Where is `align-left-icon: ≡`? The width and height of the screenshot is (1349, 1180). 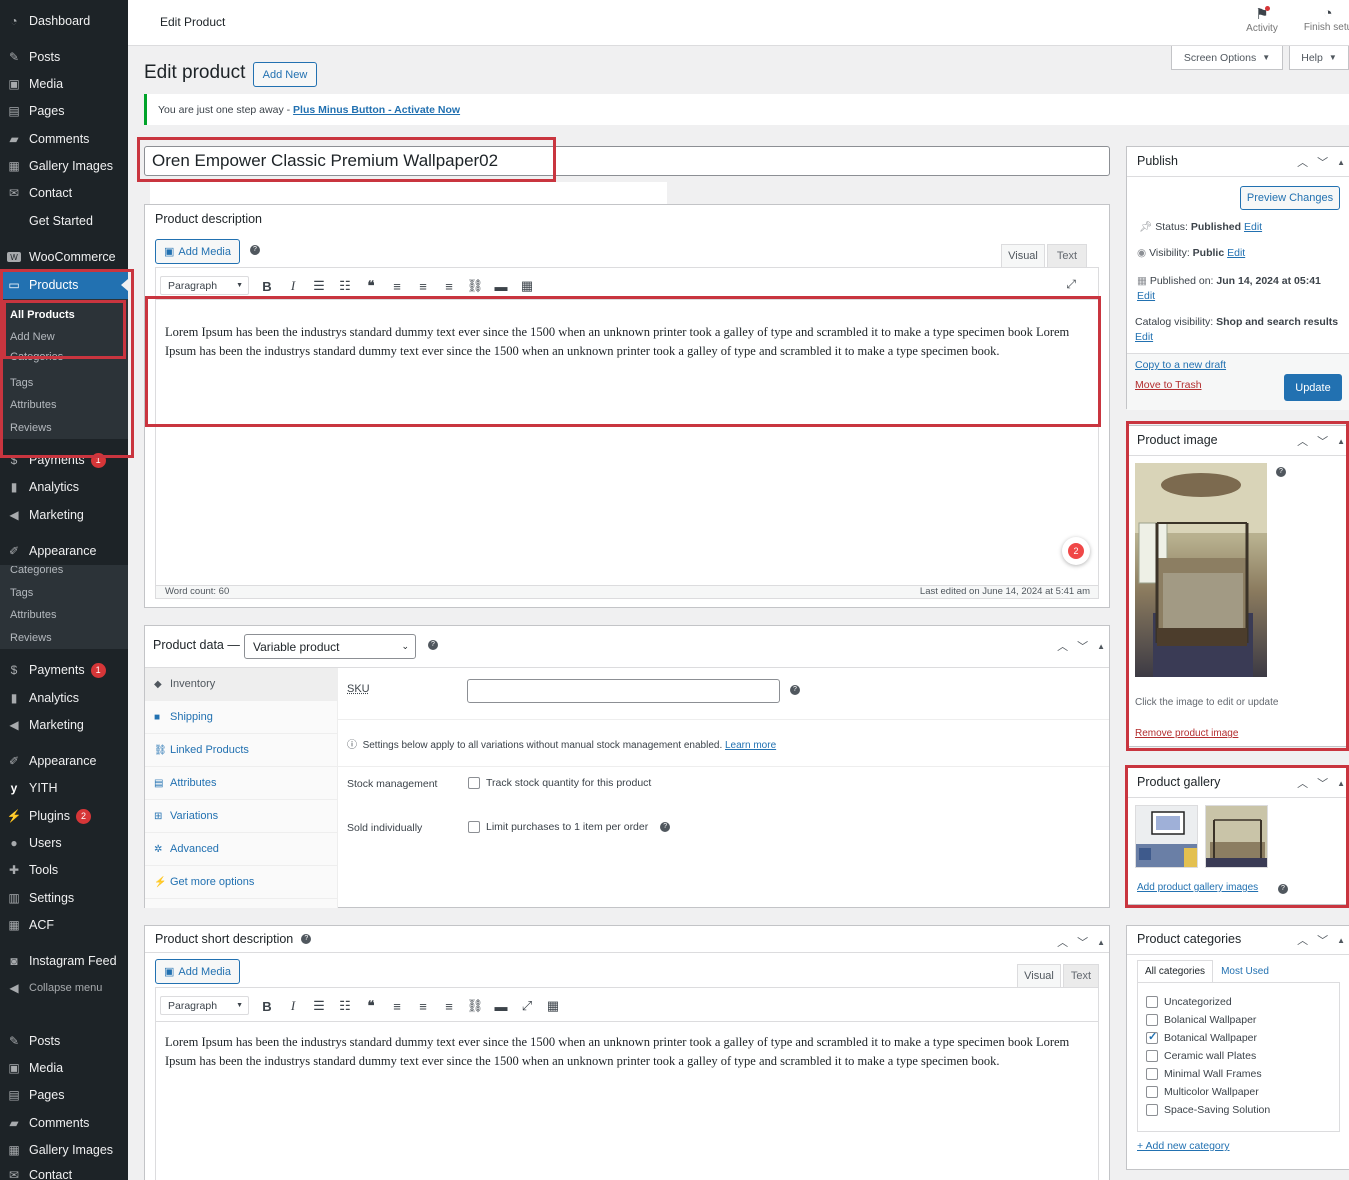
align-left-icon: ≡ is located at coordinates (397, 286).